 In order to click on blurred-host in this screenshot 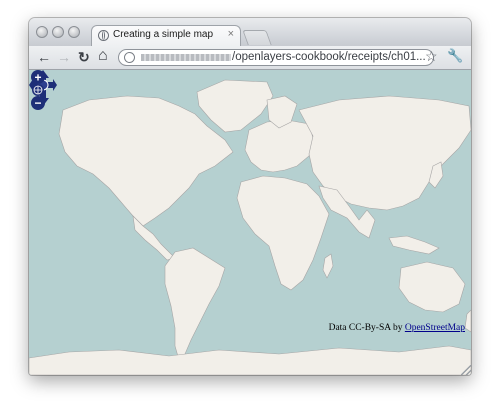, I will do `click(186, 57)`.